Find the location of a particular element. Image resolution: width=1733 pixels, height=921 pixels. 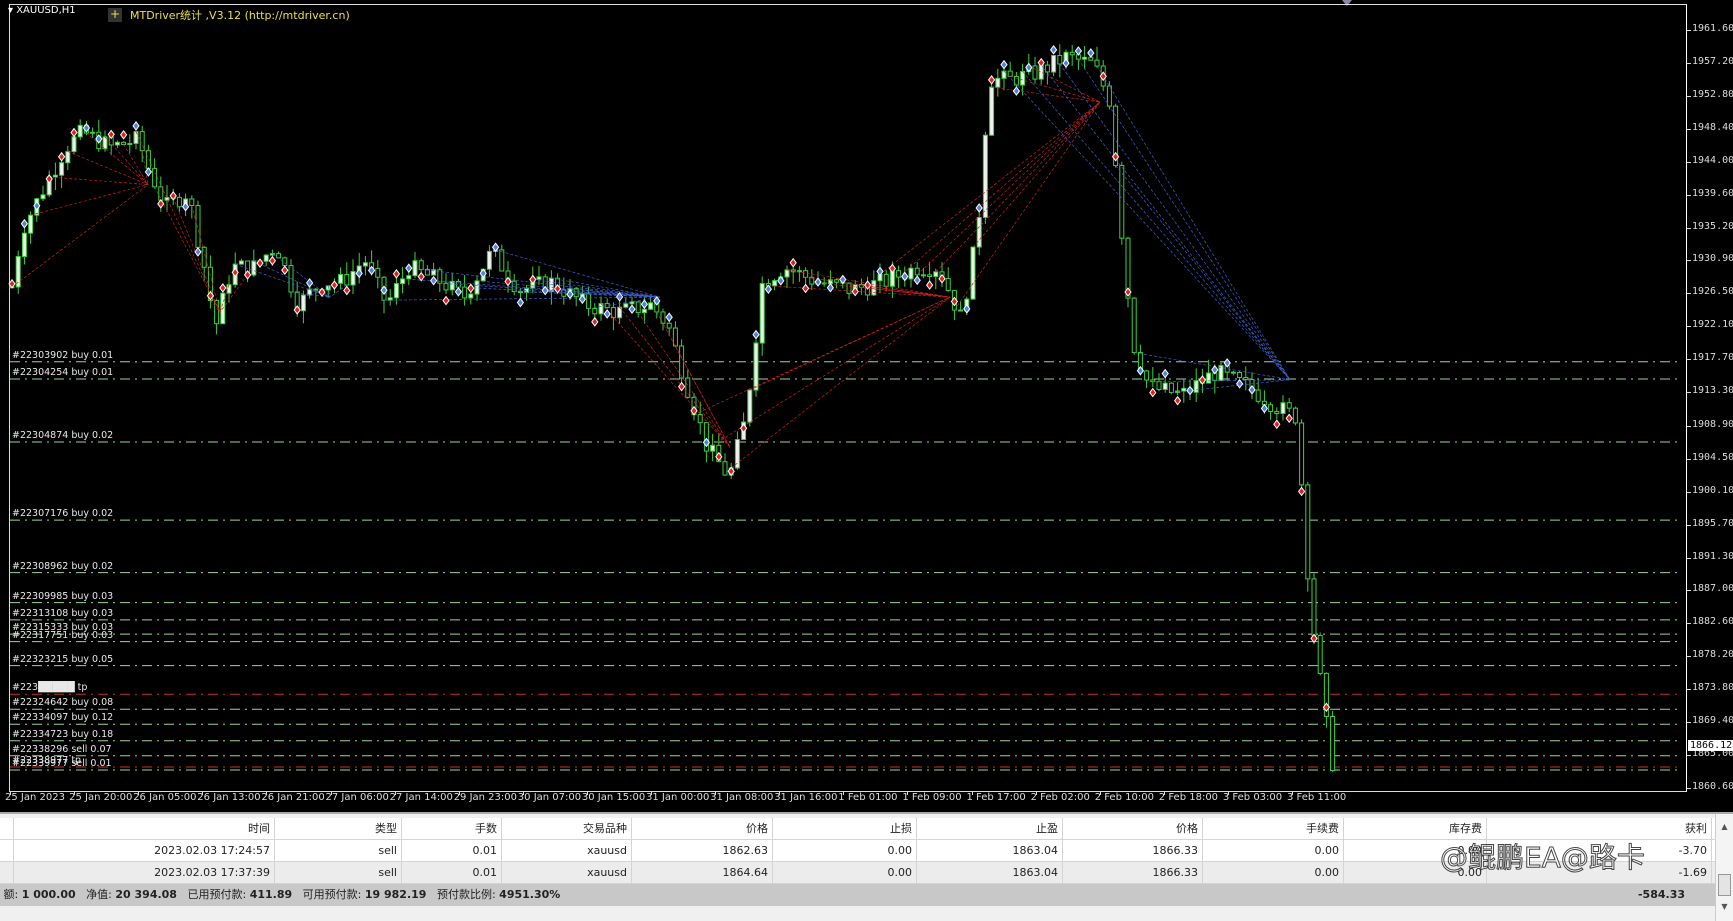

scroll-up-icon: ▲ is located at coordinates (1724, 830).